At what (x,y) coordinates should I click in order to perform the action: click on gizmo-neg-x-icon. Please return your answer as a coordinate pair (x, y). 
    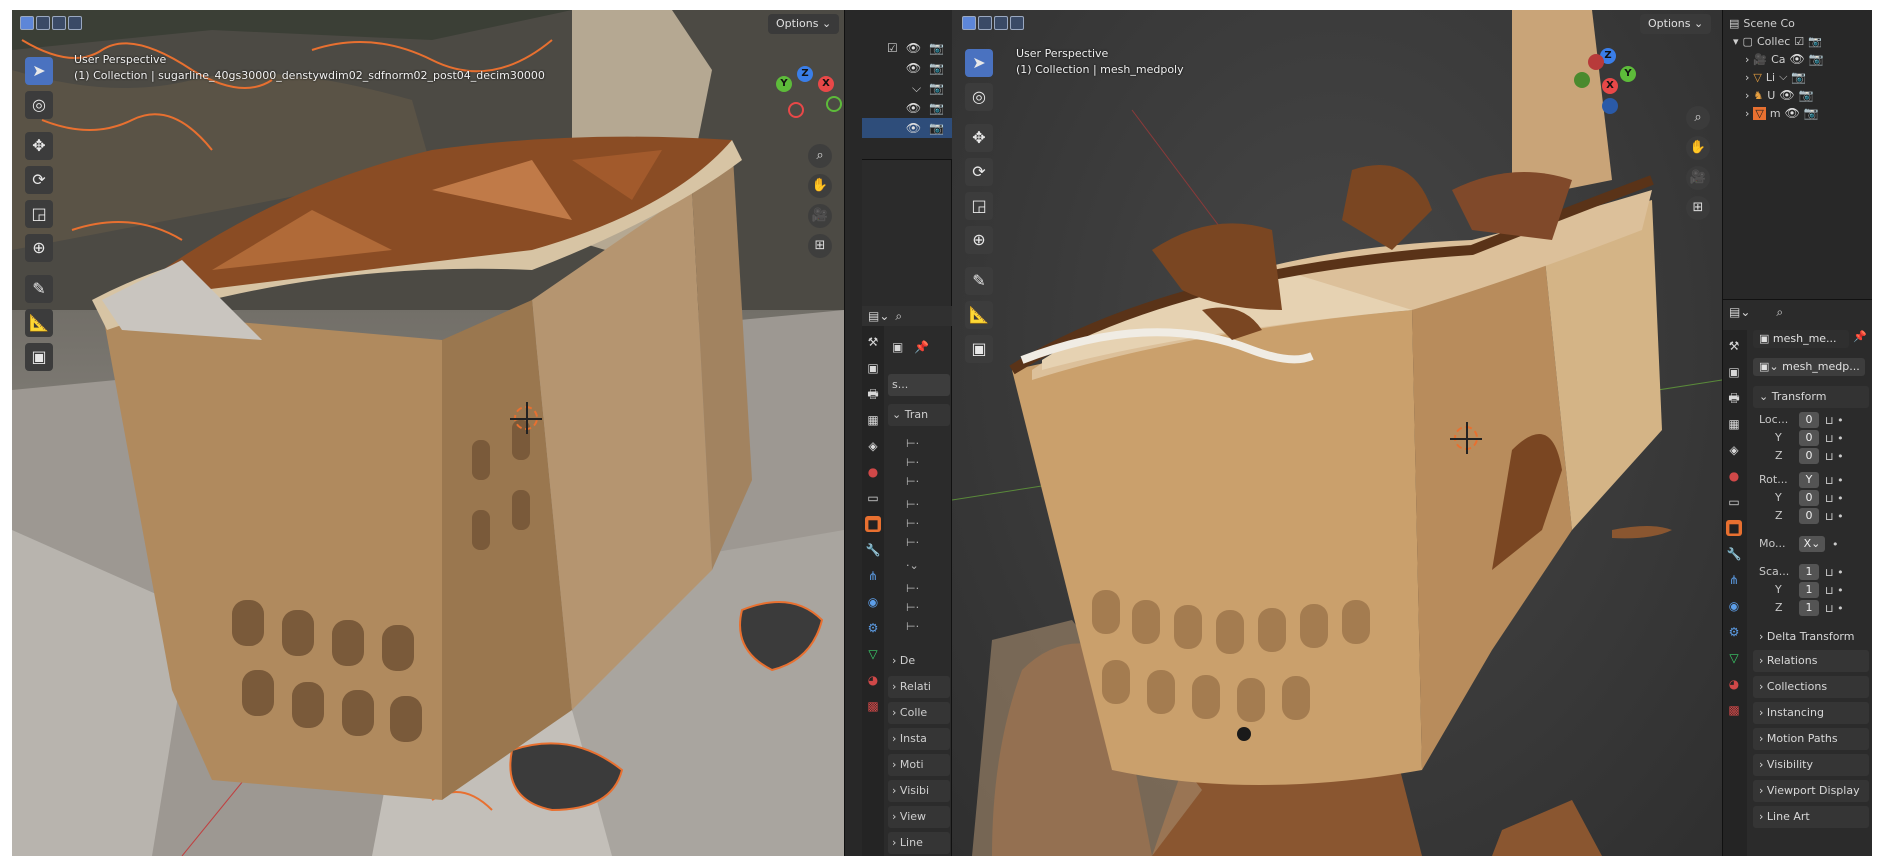
    Looking at the image, I should click on (1596, 62).